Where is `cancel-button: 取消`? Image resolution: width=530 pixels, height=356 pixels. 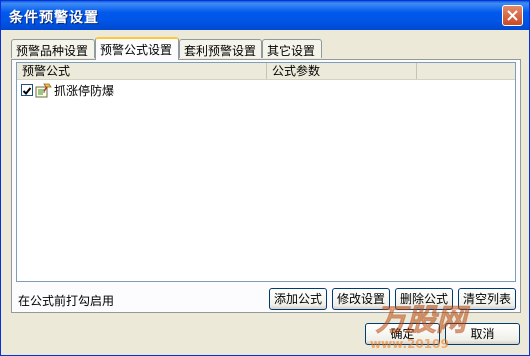
cancel-button: 取消 is located at coordinates (482, 334).